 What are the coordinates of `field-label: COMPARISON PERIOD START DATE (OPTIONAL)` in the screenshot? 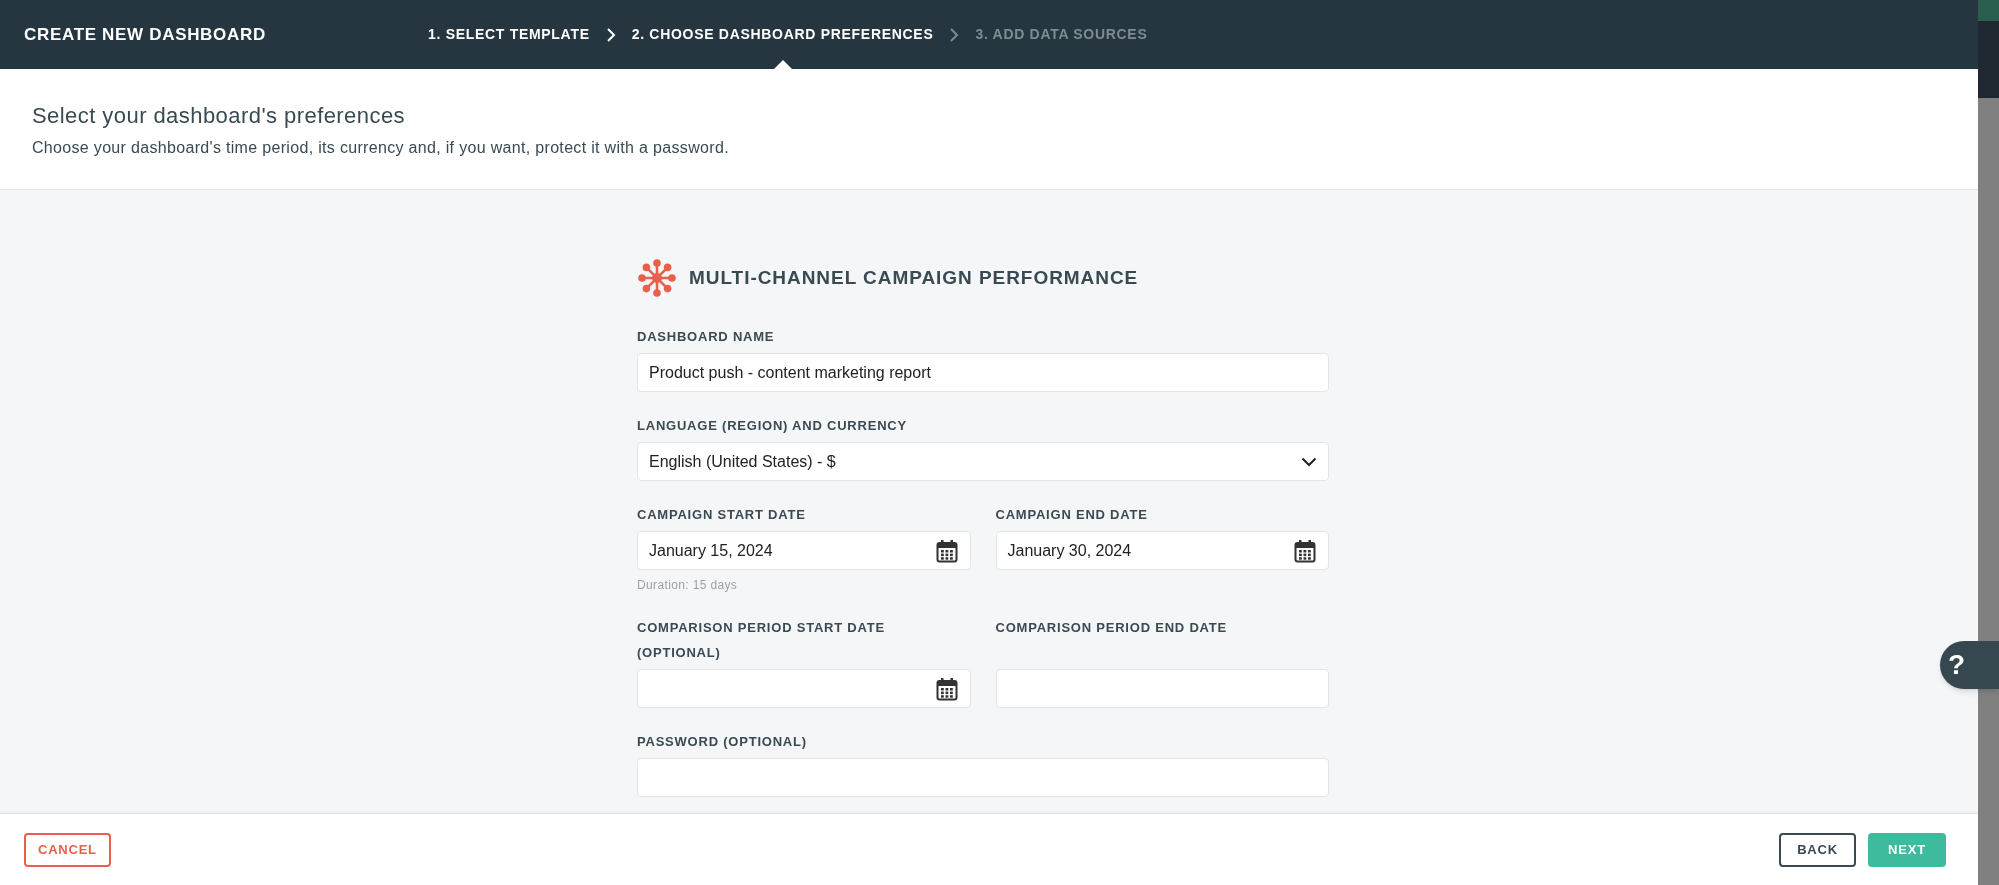 It's located at (761, 640).